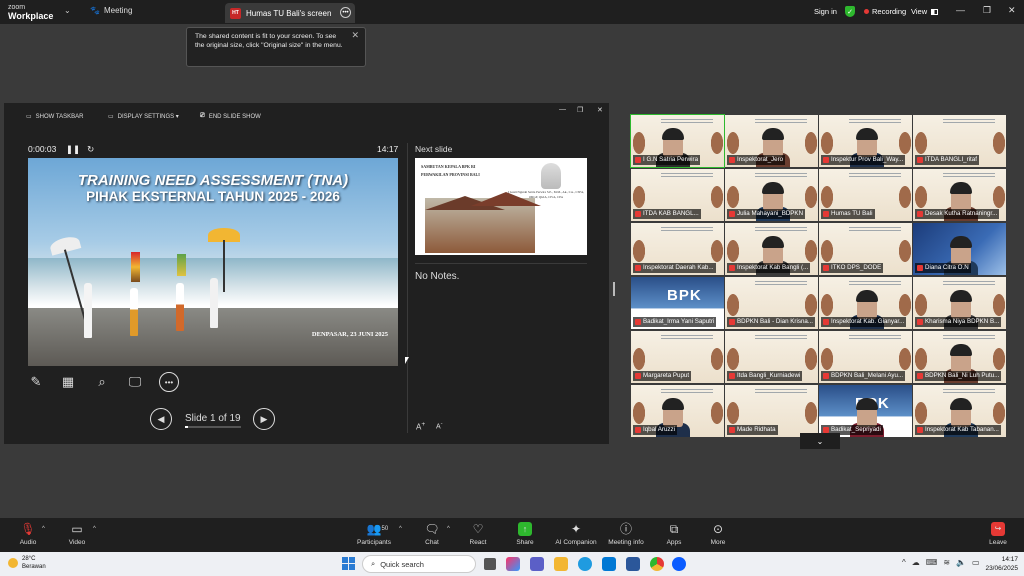 The image size is (1024, 576). What do you see at coordinates (916, 562) in the screenshot?
I see `cloud-icon: ☁` at bounding box center [916, 562].